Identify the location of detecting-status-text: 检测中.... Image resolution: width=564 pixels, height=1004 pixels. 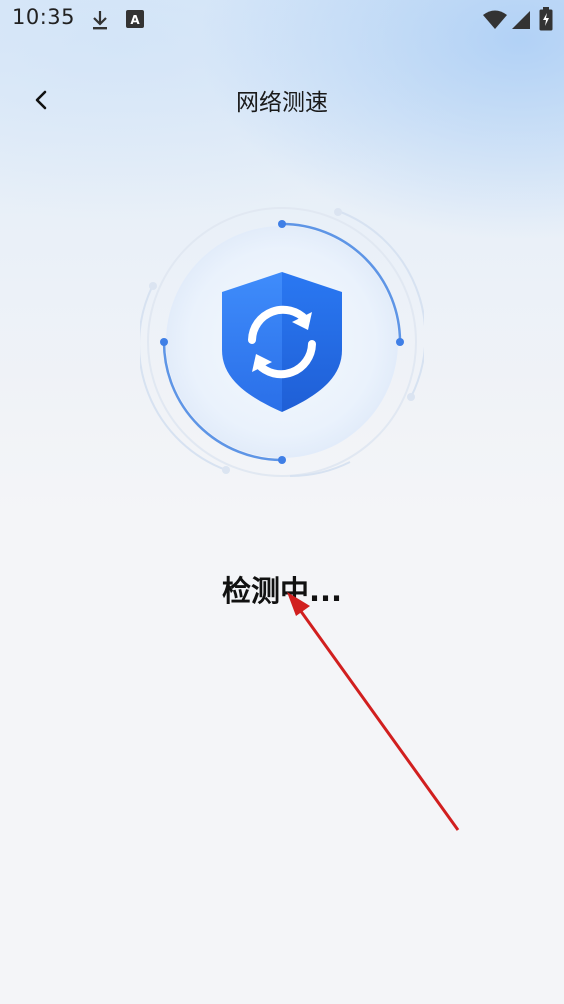
(282, 591).